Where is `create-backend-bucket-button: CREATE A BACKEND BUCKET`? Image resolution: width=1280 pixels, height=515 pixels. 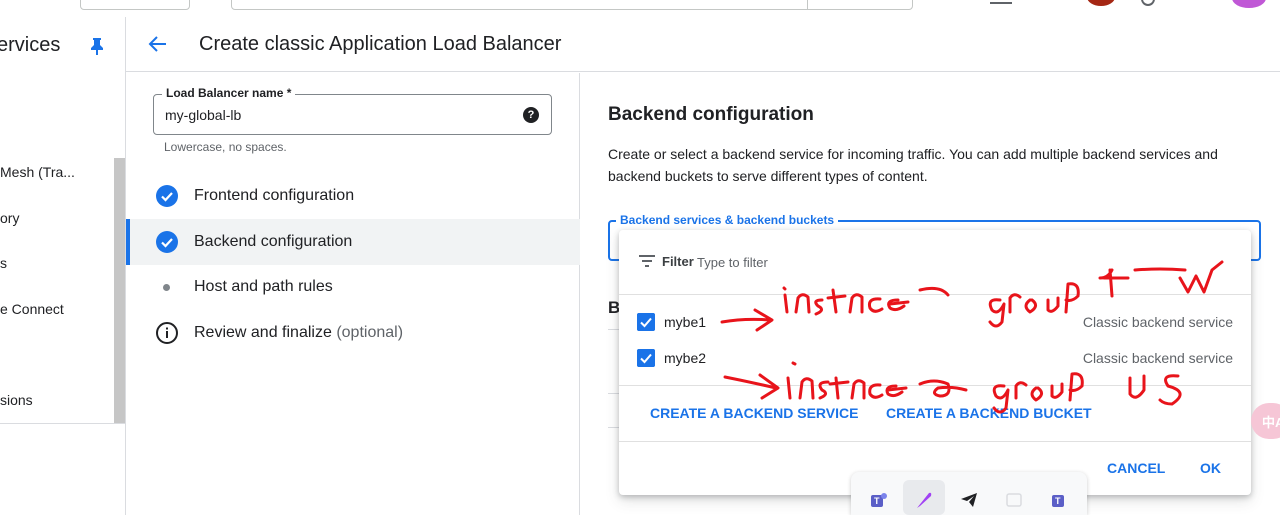
create-backend-bucket-button: CREATE A BACKEND BUCKET is located at coordinates (989, 413).